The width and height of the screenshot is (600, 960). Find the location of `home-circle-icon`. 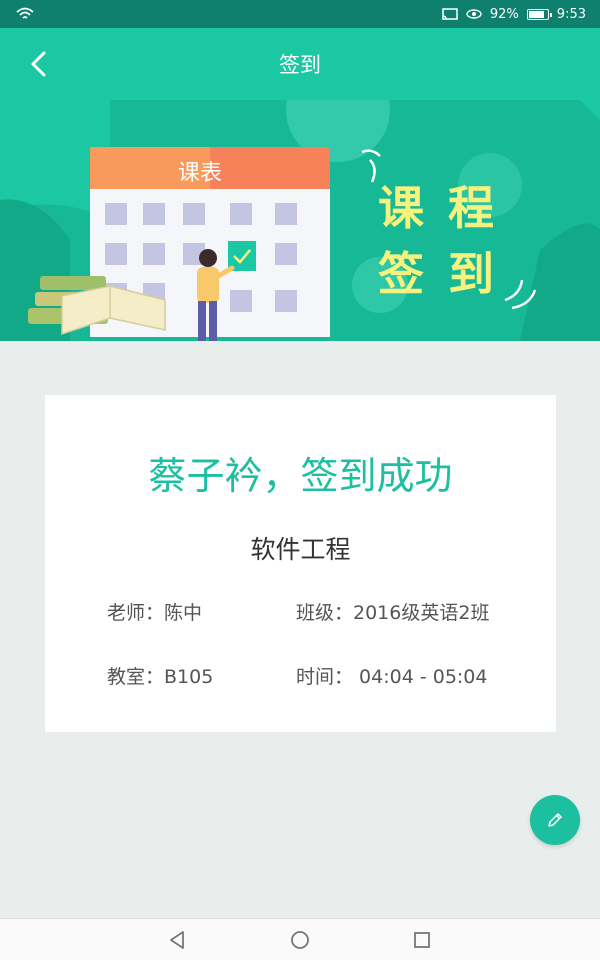

home-circle-icon is located at coordinates (300, 940).